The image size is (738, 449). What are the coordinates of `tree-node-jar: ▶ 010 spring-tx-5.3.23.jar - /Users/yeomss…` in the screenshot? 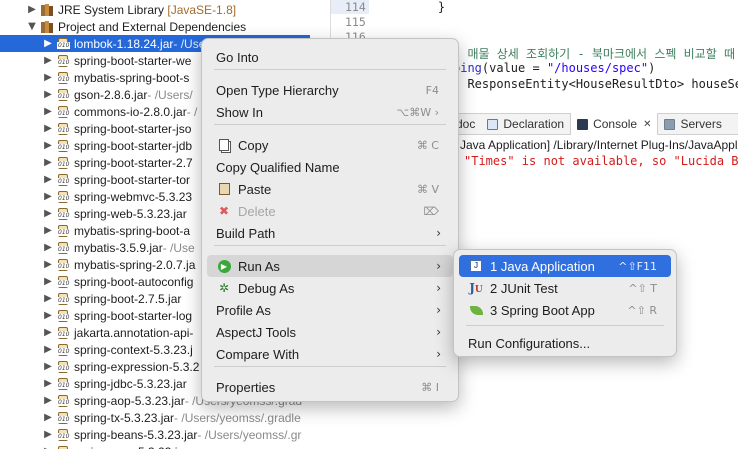 It's located at (155, 417).